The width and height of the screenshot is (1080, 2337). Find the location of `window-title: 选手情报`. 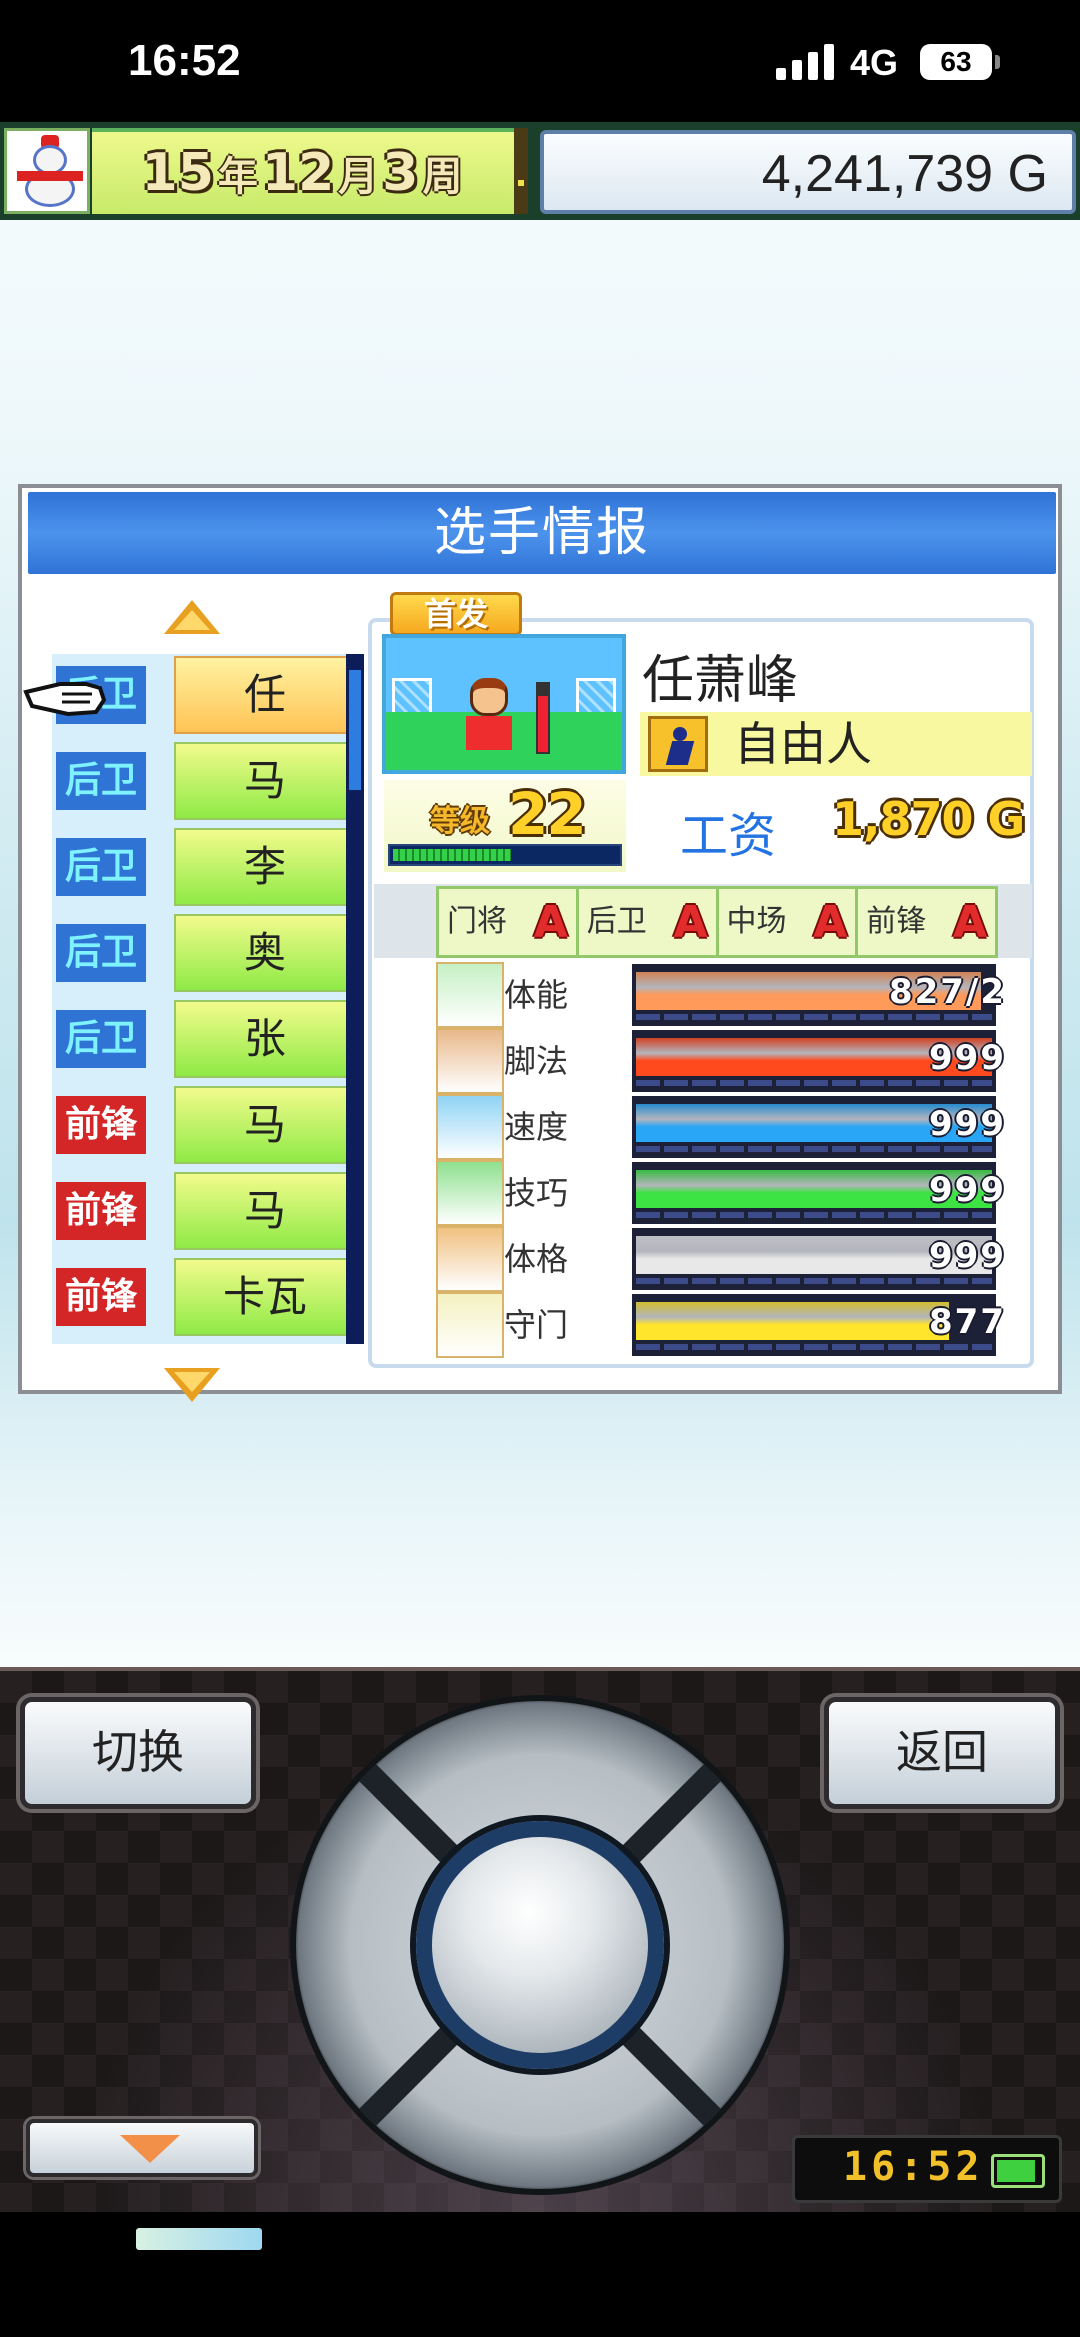

window-title: 选手情报 is located at coordinates (541, 533).